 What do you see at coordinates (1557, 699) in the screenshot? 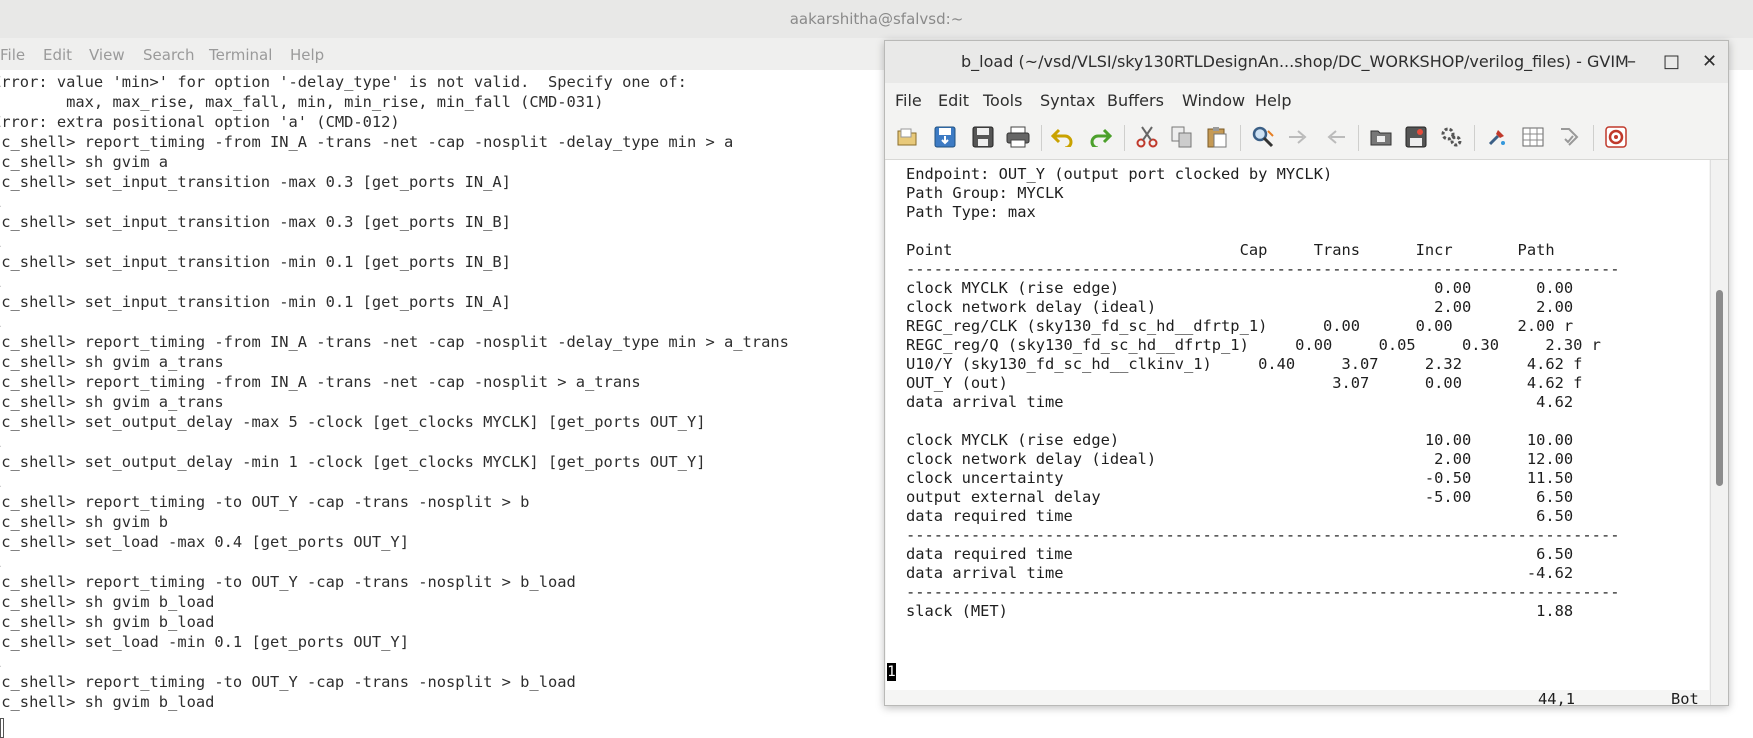
I see `cursor-position: 44,1` at bounding box center [1557, 699].